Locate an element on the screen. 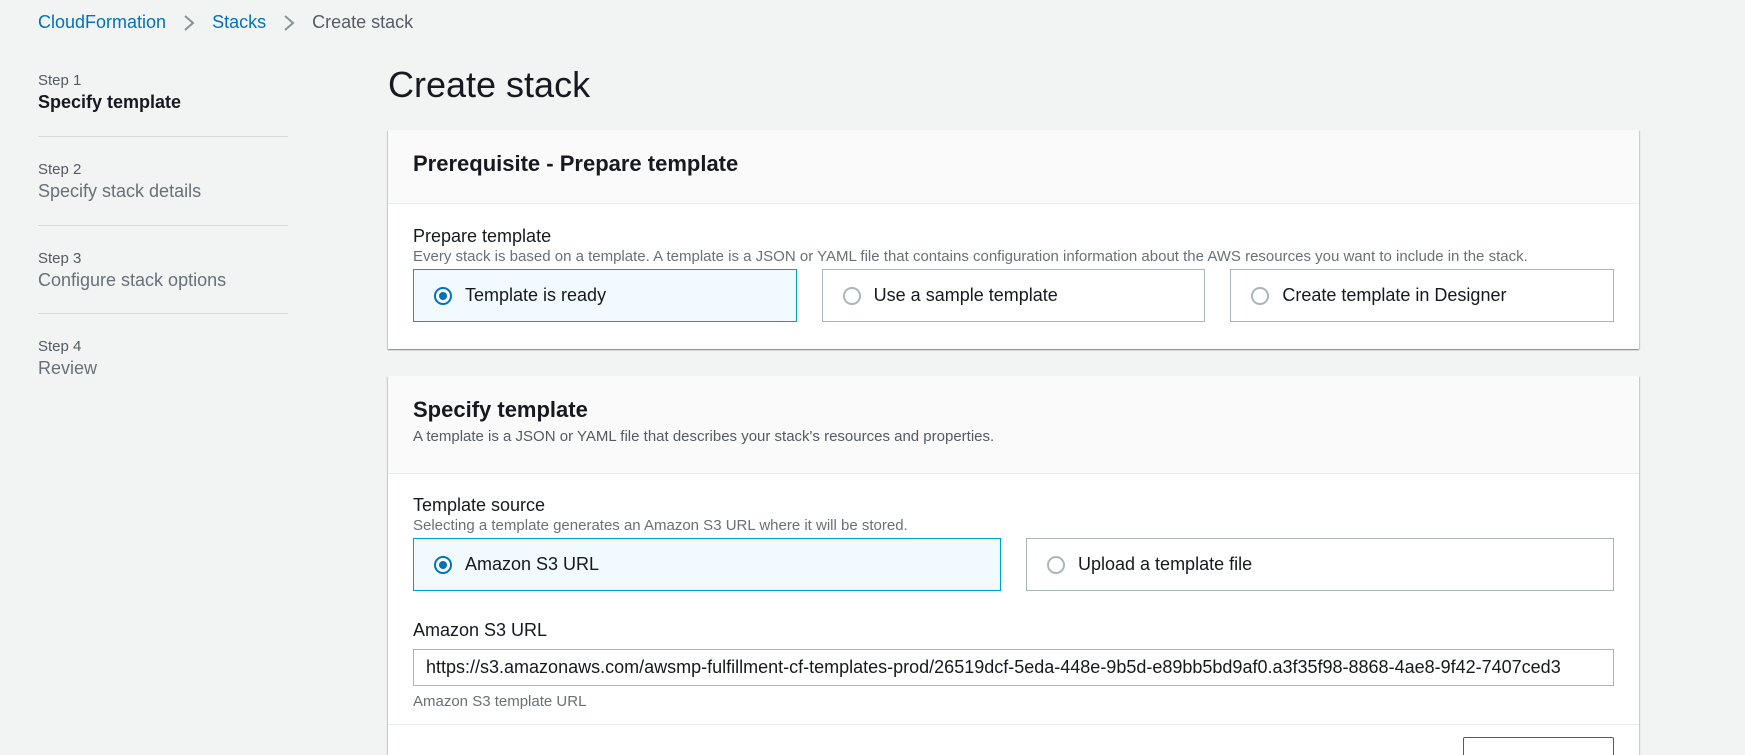 This screenshot has width=1745, height=755. create-template-in-designer-option: Create template in Designer is located at coordinates (1422, 295).